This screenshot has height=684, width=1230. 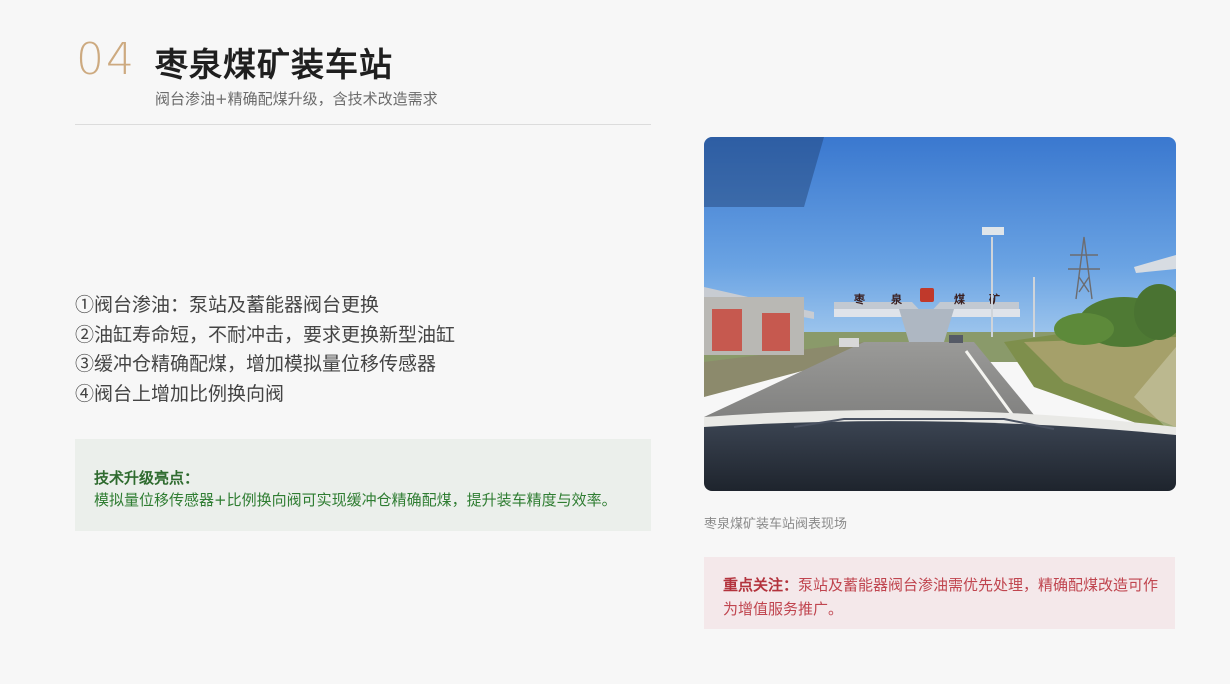 I want to click on page-subtitle: 阀台渗油+精确配煤升级，含技术改造需求, so click(x=296, y=99).